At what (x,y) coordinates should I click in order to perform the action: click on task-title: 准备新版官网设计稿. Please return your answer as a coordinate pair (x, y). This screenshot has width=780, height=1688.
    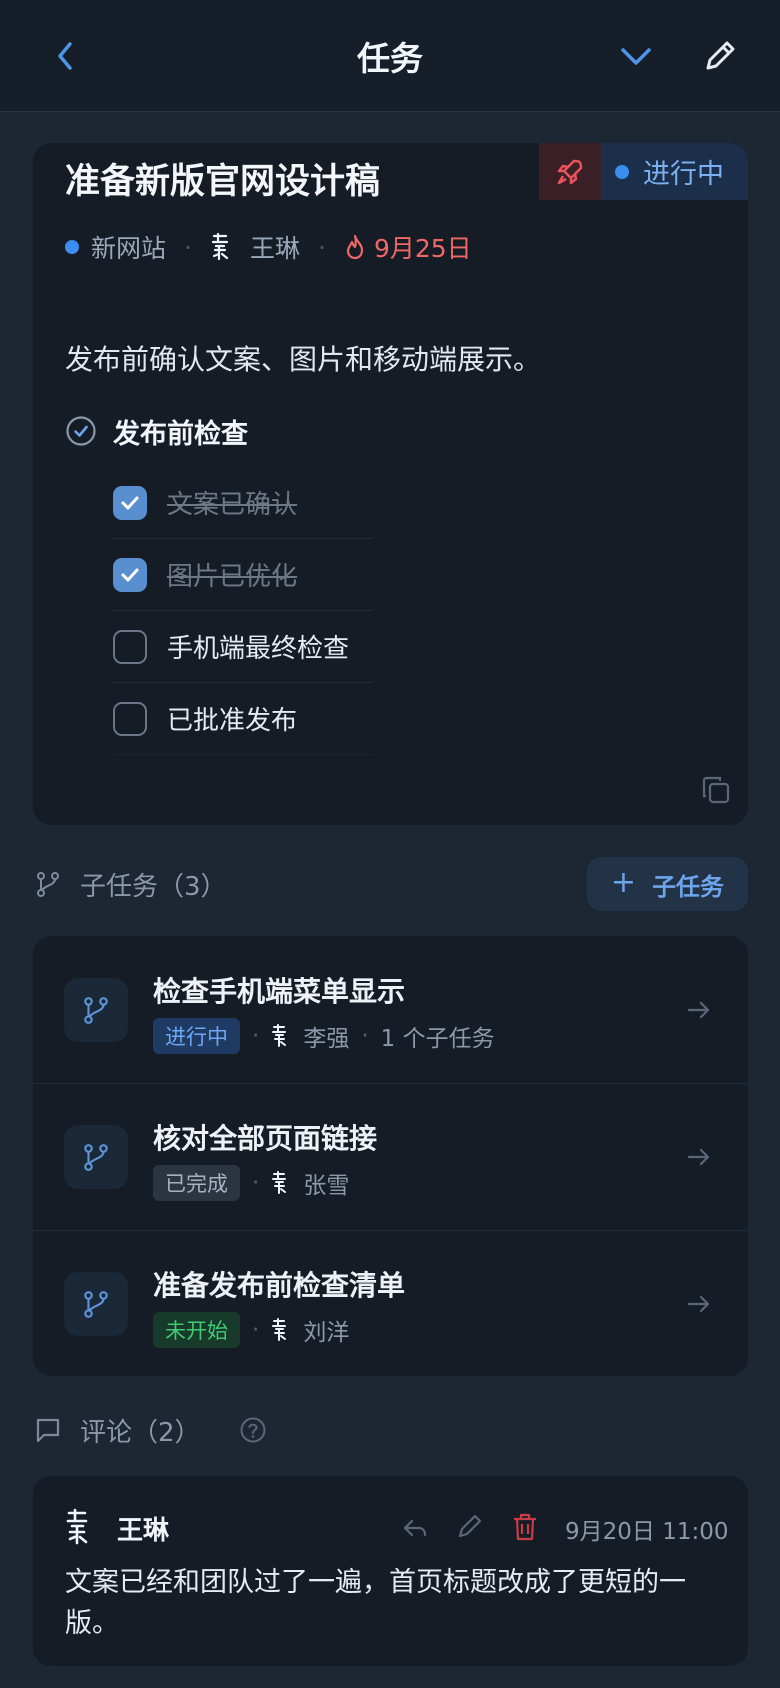
    Looking at the image, I should click on (223, 182).